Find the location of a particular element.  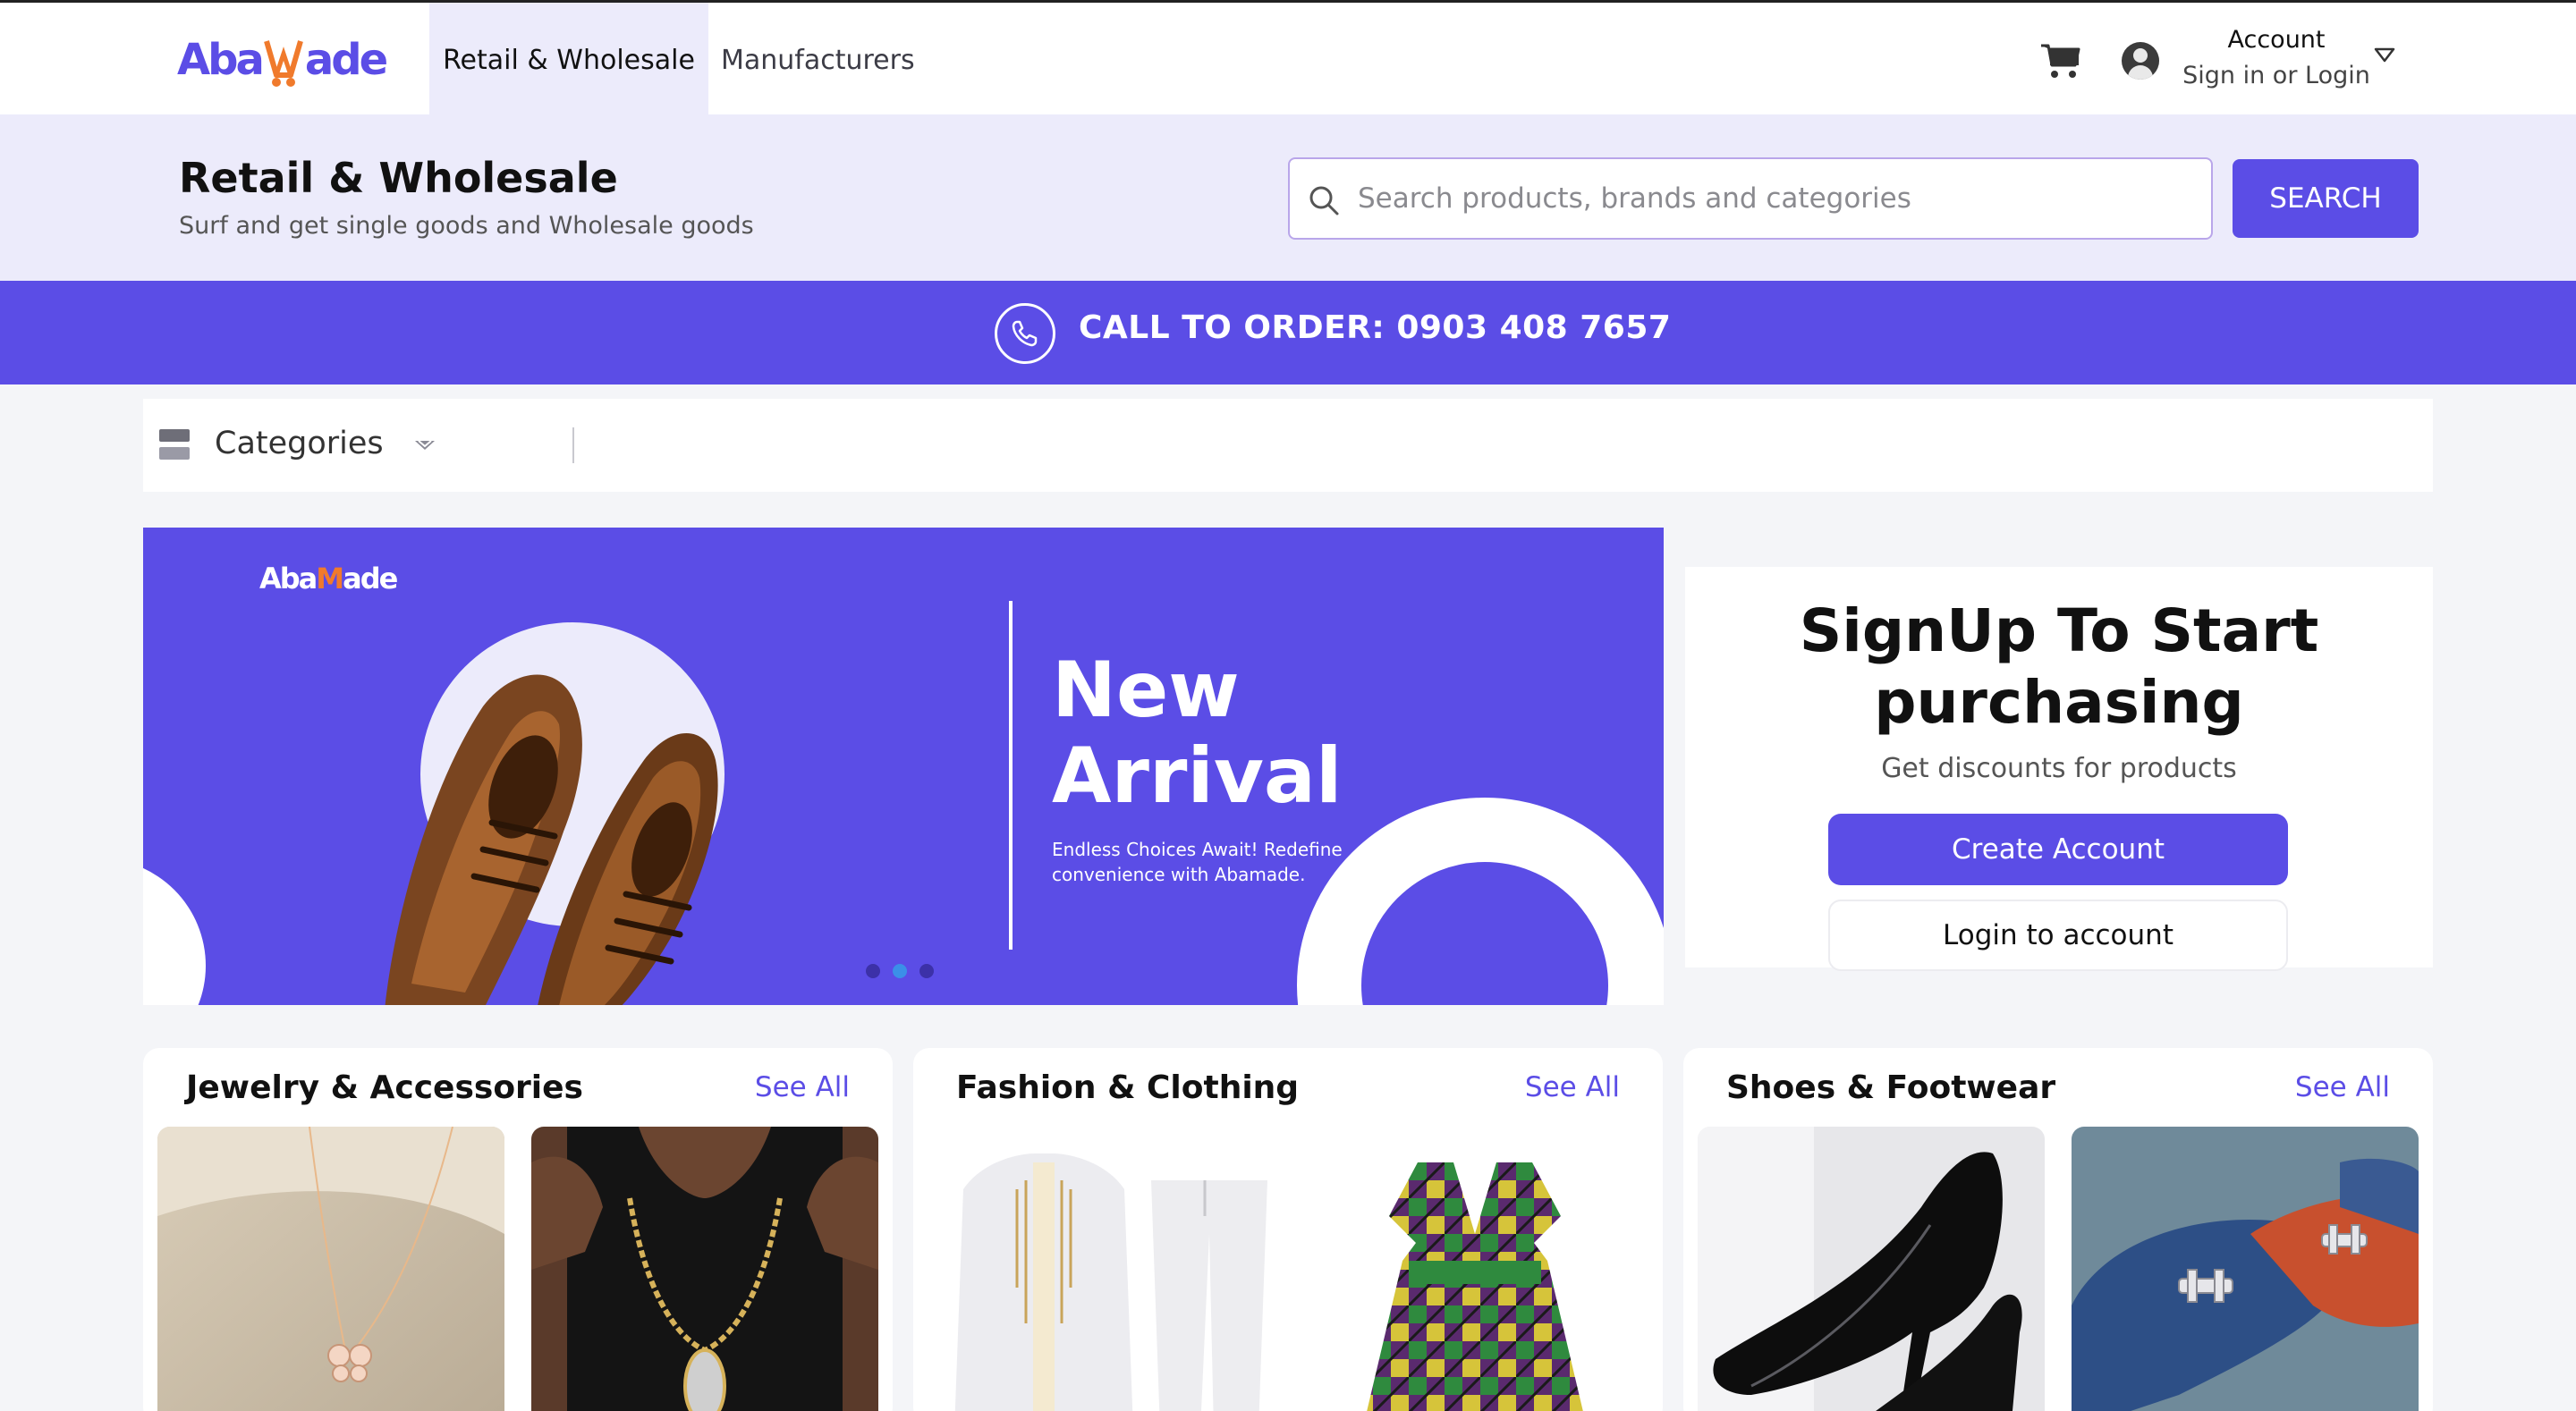

carousel-dots is located at coordinates (900, 971).